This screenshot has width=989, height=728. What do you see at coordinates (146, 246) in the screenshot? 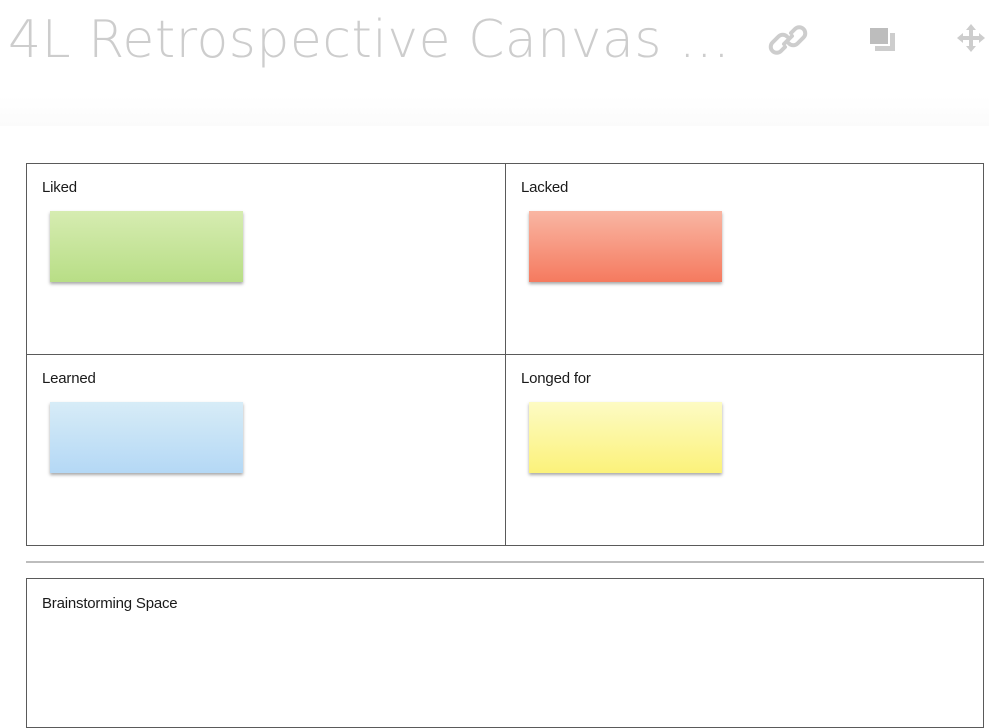
I see `sticky-note-liked` at bounding box center [146, 246].